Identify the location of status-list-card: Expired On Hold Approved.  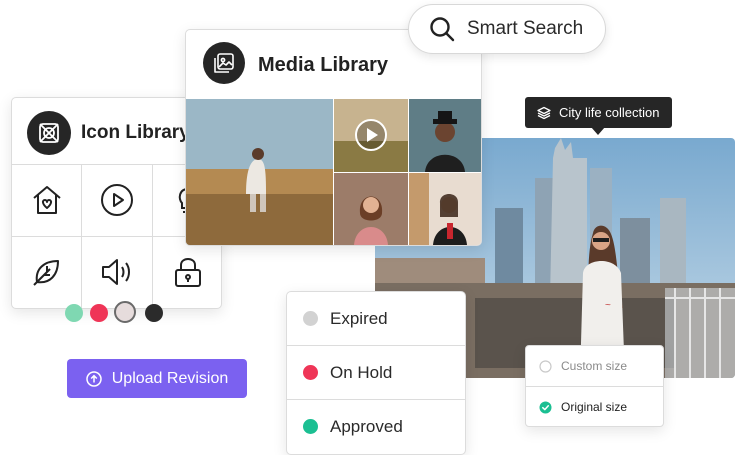
(376, 373).